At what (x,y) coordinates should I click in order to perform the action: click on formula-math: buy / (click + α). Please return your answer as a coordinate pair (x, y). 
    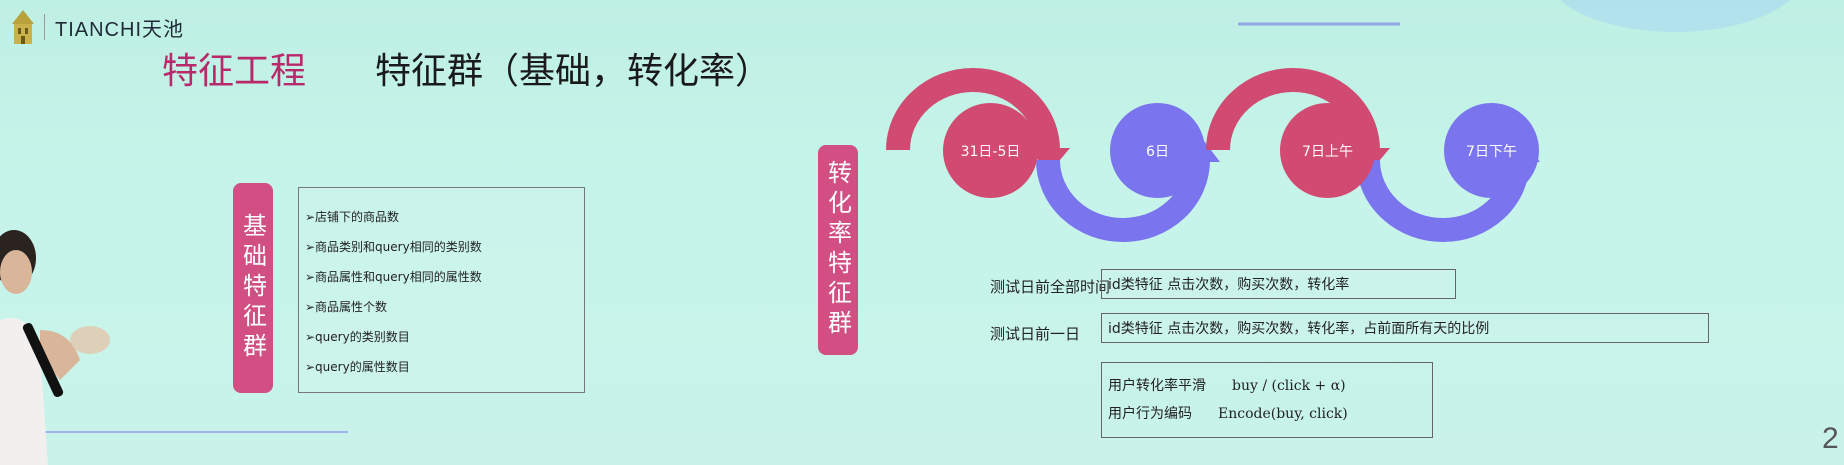
    Looking at the image, I should click on (1289, 386).